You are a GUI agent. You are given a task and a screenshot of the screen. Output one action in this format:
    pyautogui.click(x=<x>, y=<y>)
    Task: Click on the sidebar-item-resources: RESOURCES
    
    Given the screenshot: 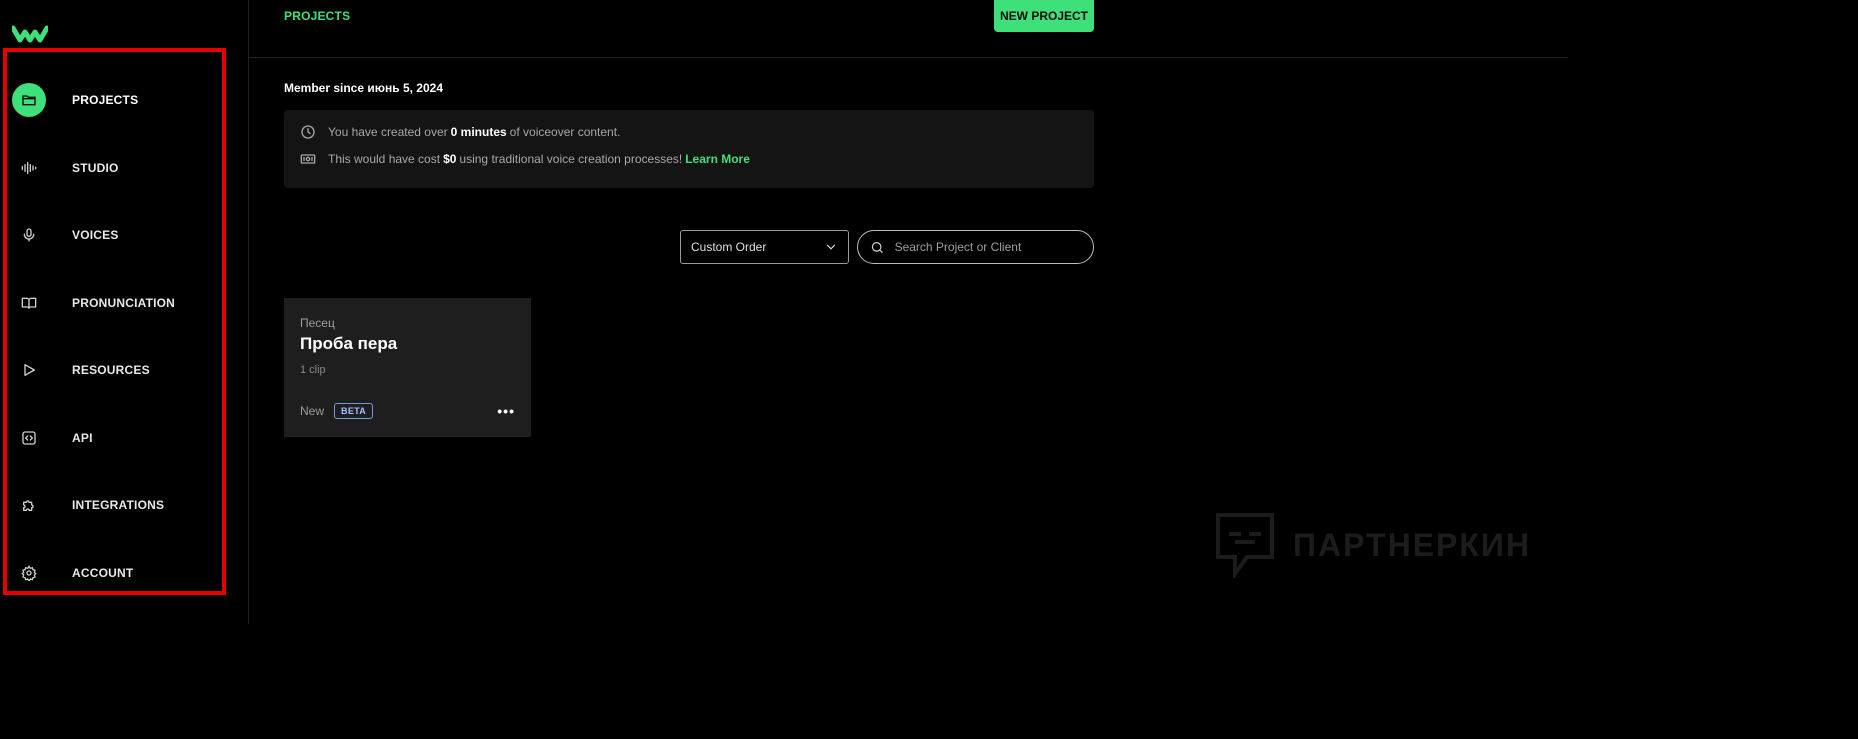 What is the action you would take?
    pyautogui.click(x=81, y=370)
    